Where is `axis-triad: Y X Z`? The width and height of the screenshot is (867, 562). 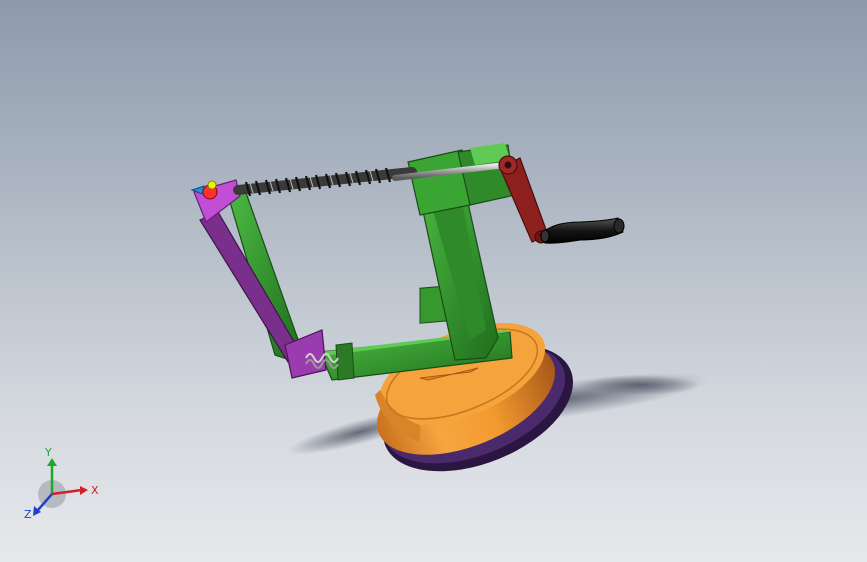 axis-triad: Y X Z is located at coordinates (61, 483).